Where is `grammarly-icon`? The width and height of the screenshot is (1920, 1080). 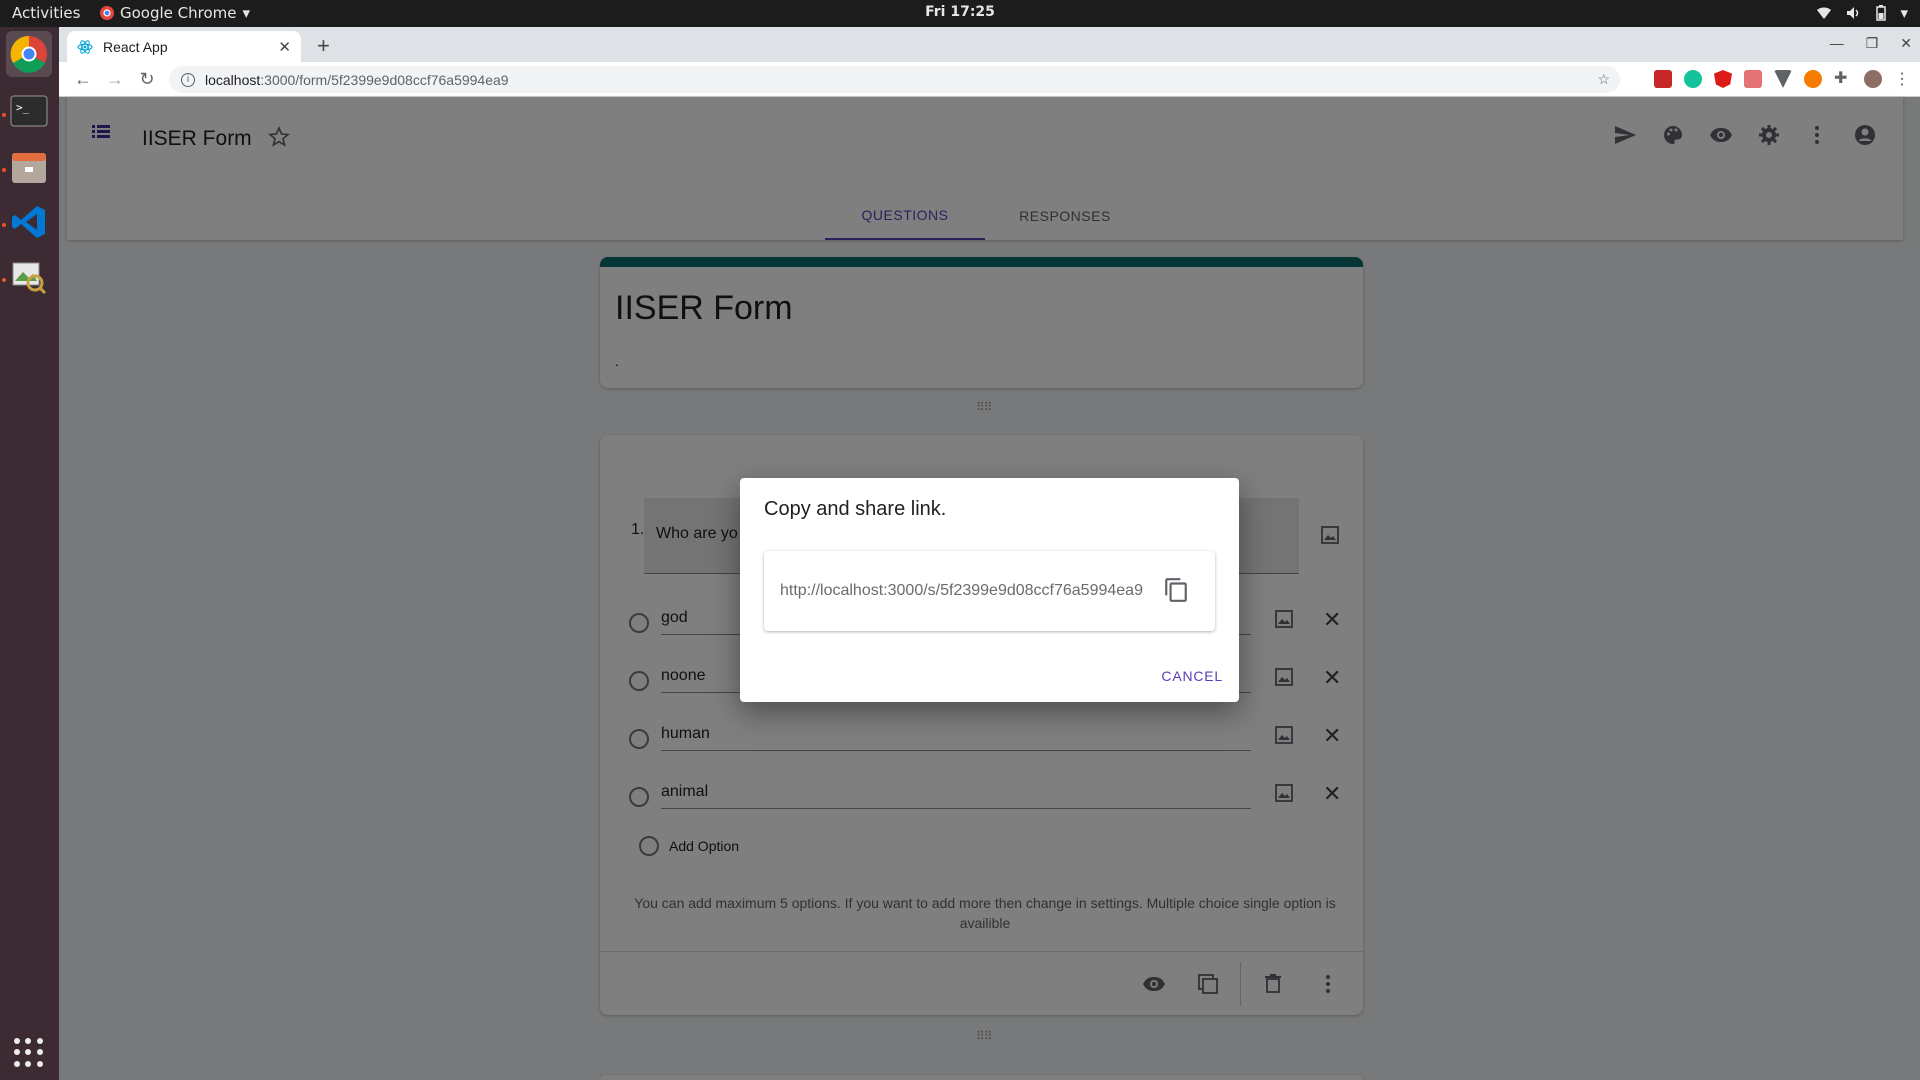
grammarly-icon is located at coordinates (1693, 79).